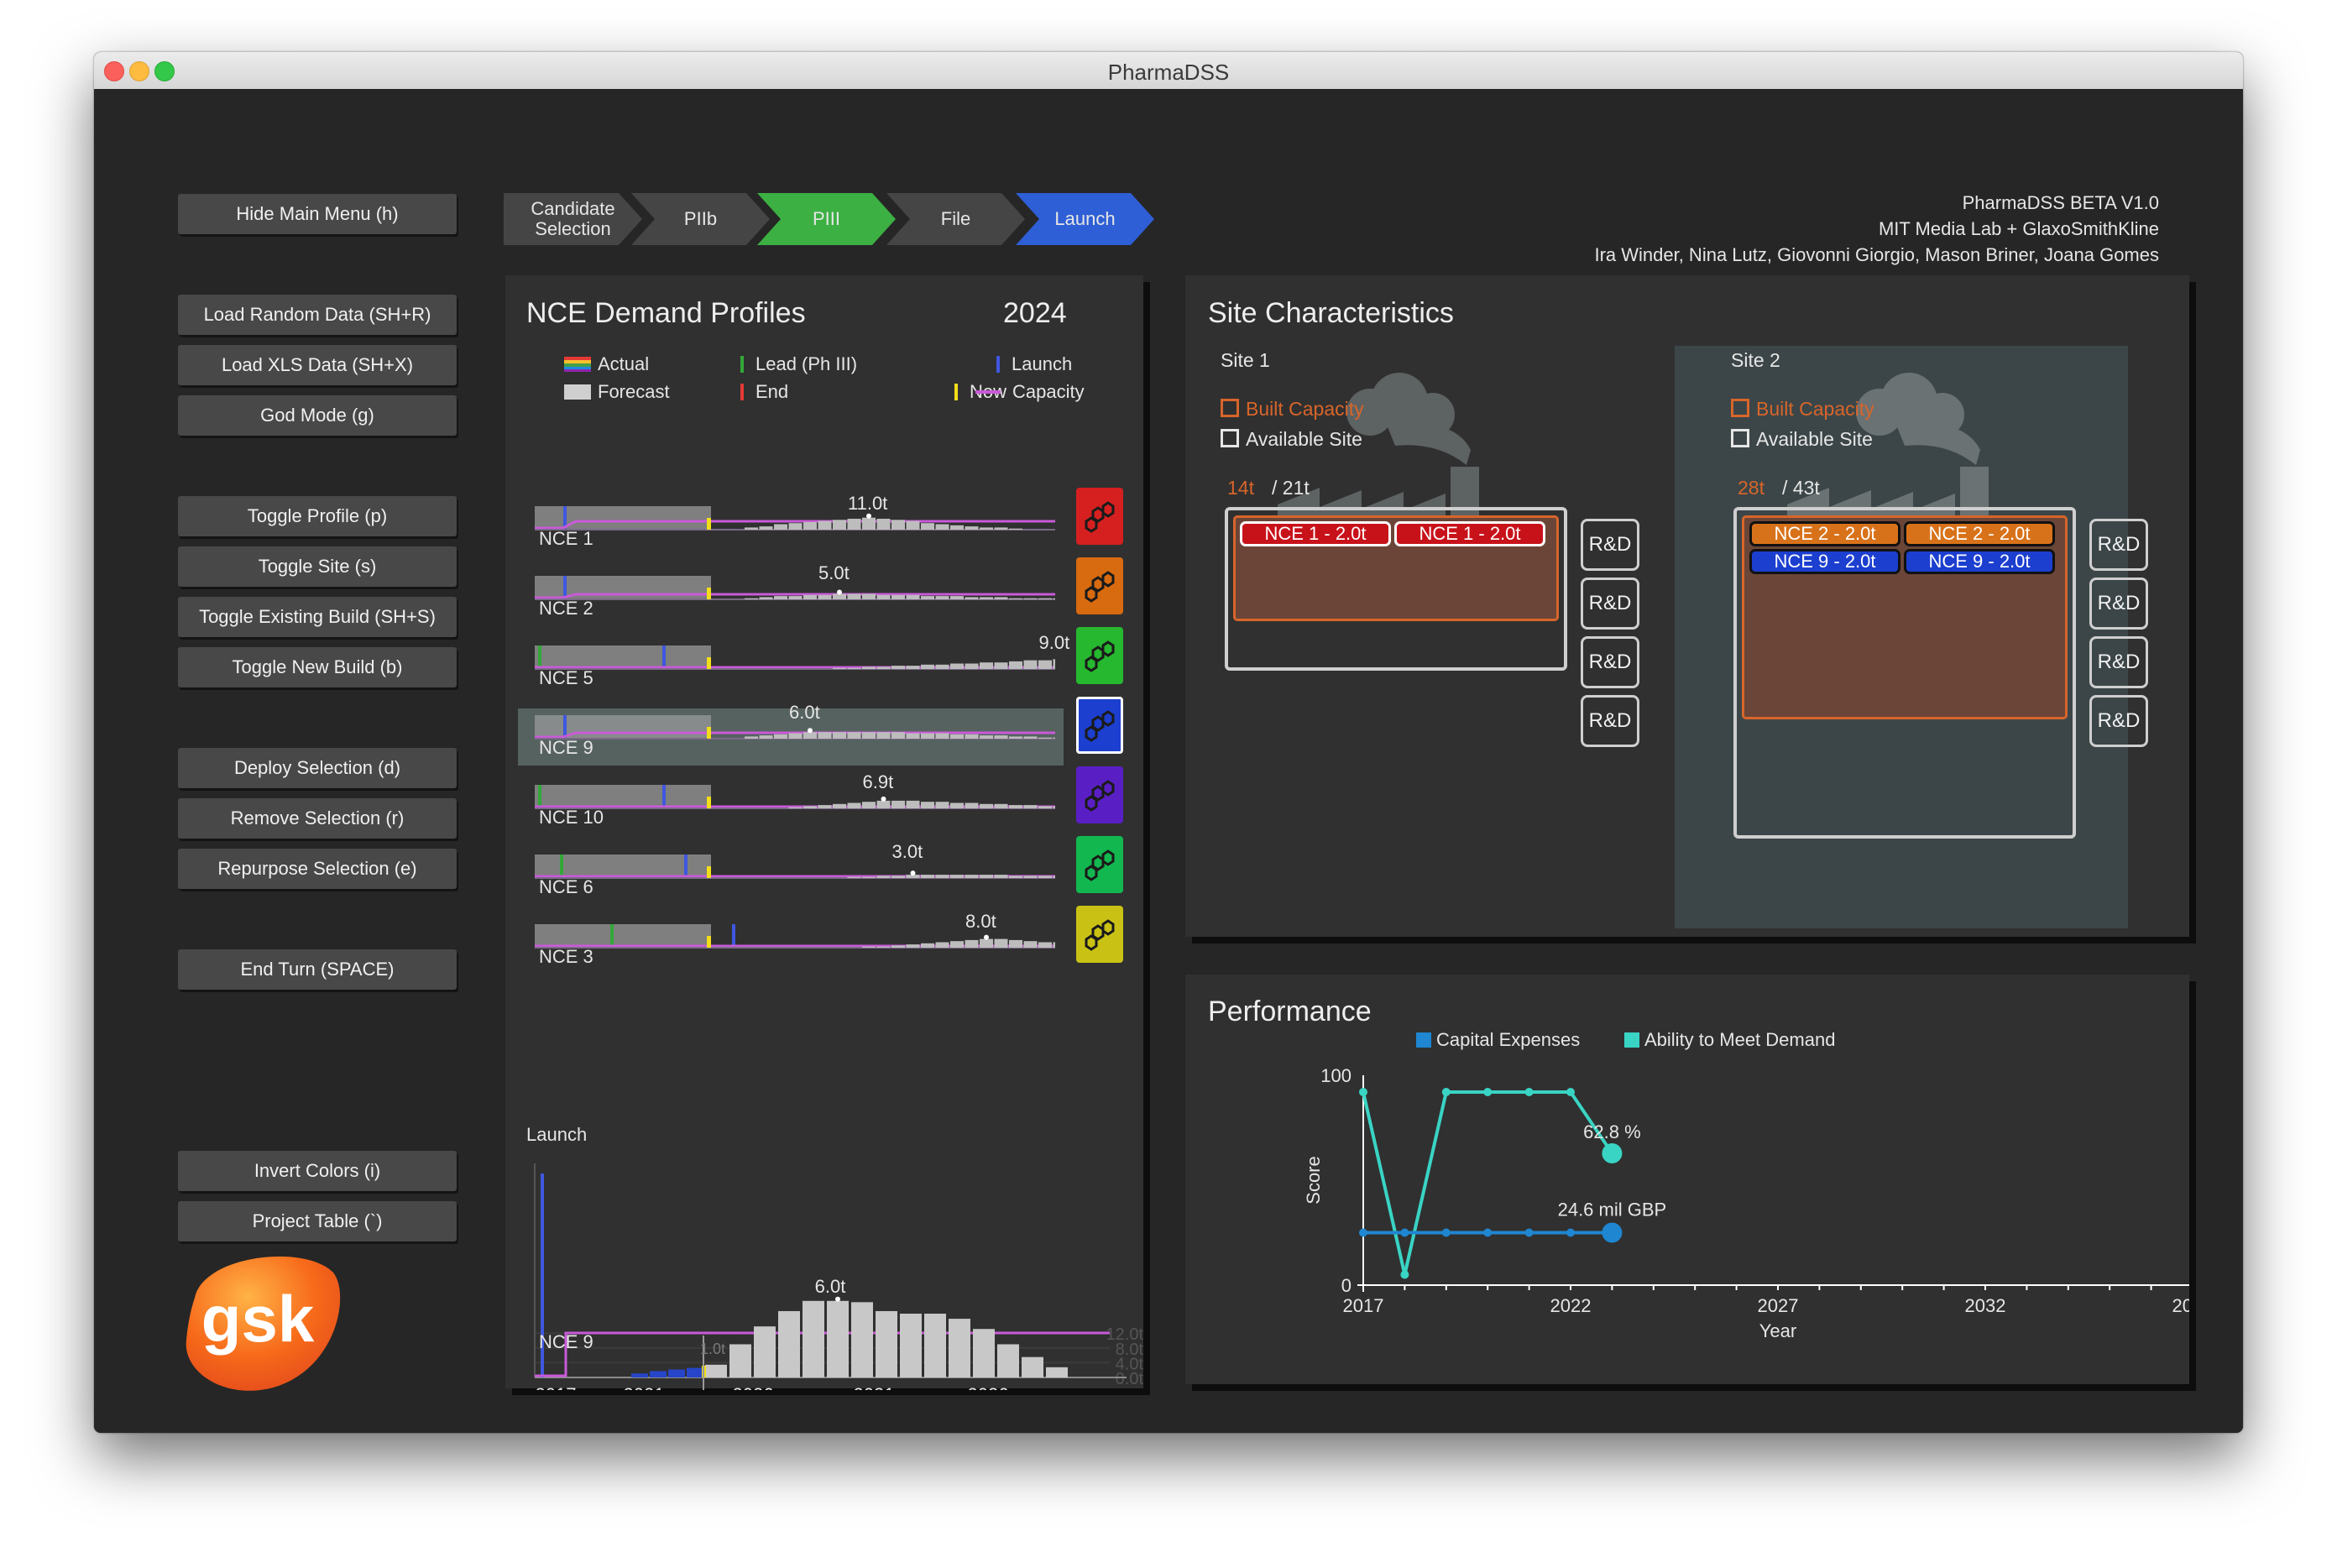 This screenshot has width=2337, height=1568. I want to click on phase-step: Candidate Selection, so click(573, 219).